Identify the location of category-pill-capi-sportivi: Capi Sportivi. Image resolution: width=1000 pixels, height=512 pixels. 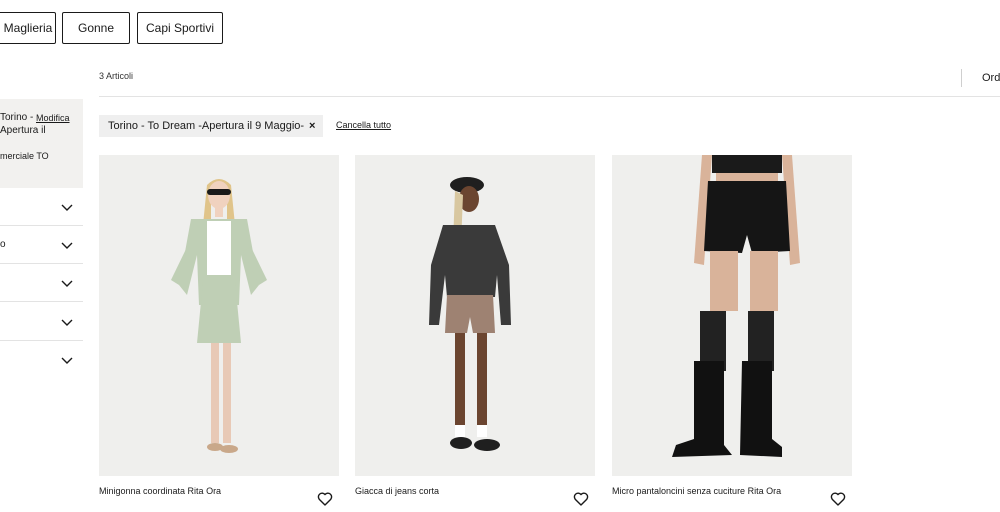
(180, 28).